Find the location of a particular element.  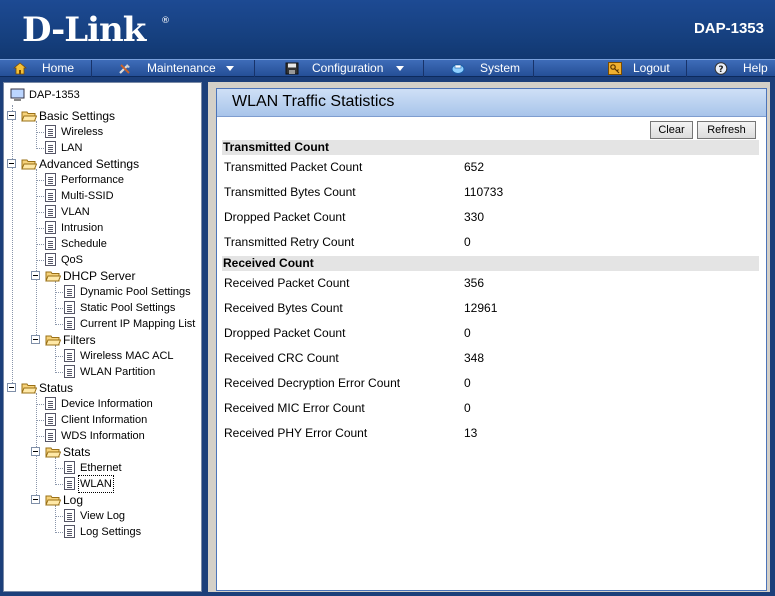

stat-label: Transmitted Packet Count is located at coordinates (293, 167).